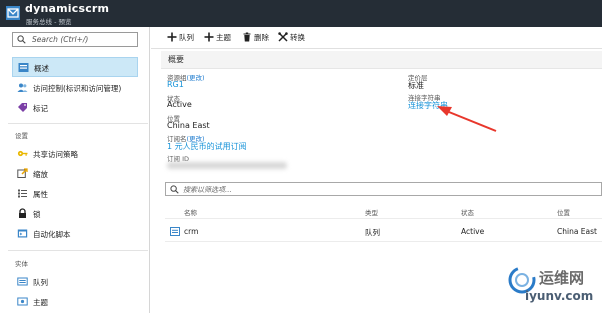  Describe the element at coordinates (22, 301) in the screenshot. I see `topic-icon` at that location.